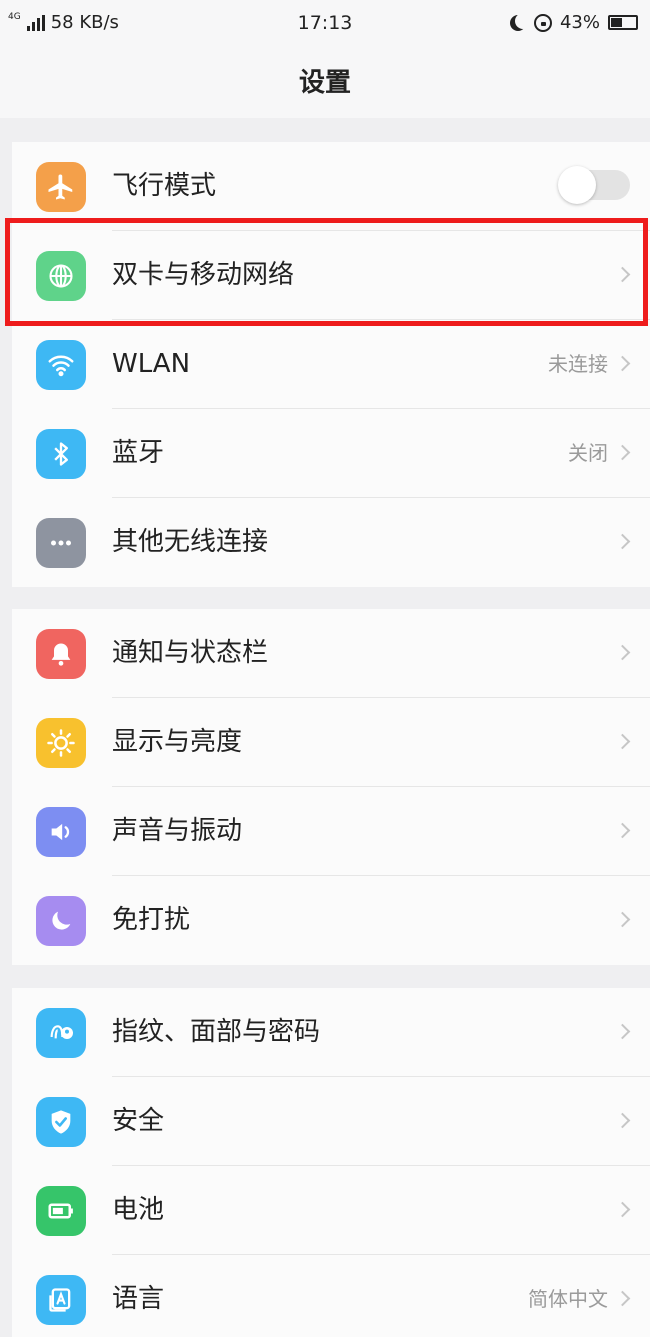 The width and height of the screenshot is (650, 1337). What do you see at coordinates (138, 1299) in the screenshot?
I see `language-label: 语言` at bounding box center [138, 1299].